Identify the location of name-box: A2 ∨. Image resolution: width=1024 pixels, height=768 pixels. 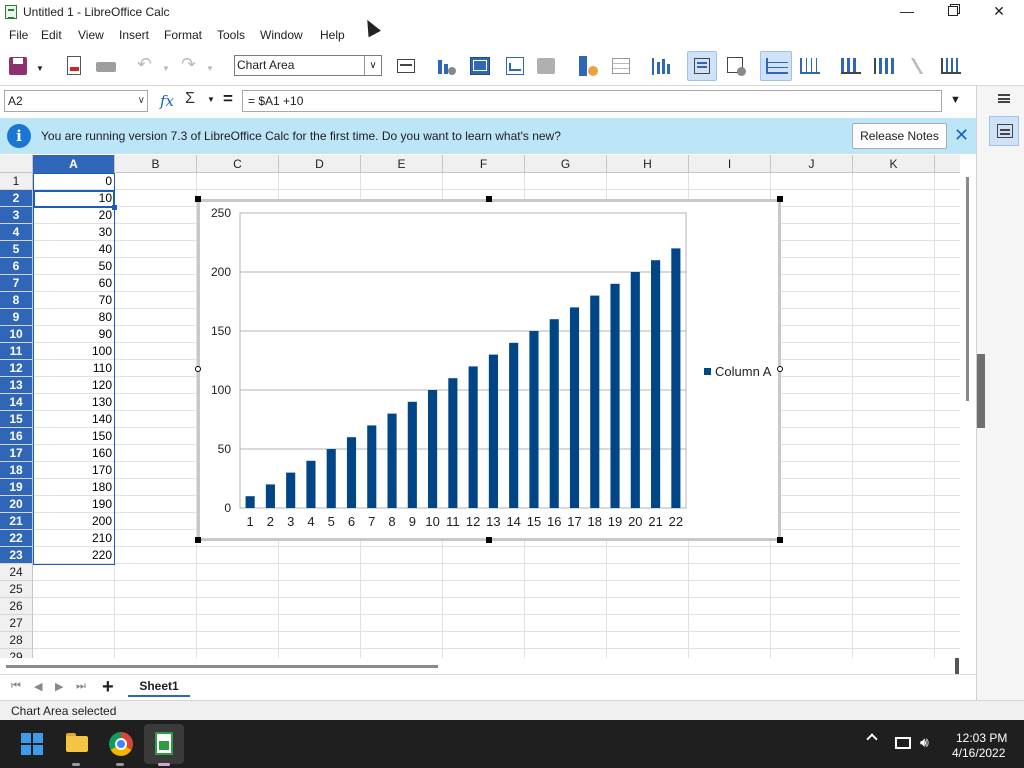
(76, 101).